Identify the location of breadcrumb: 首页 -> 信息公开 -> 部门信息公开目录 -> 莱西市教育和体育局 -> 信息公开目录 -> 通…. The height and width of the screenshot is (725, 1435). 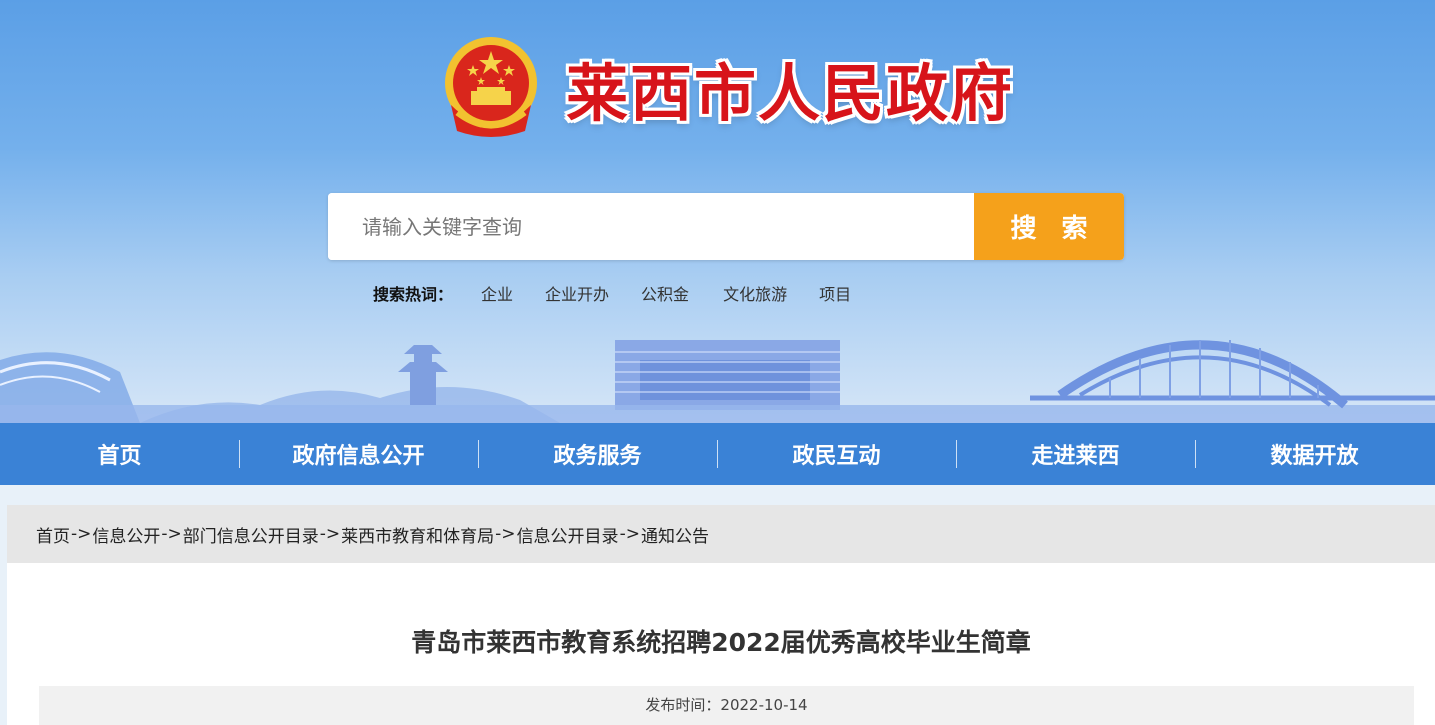
(721, 534).